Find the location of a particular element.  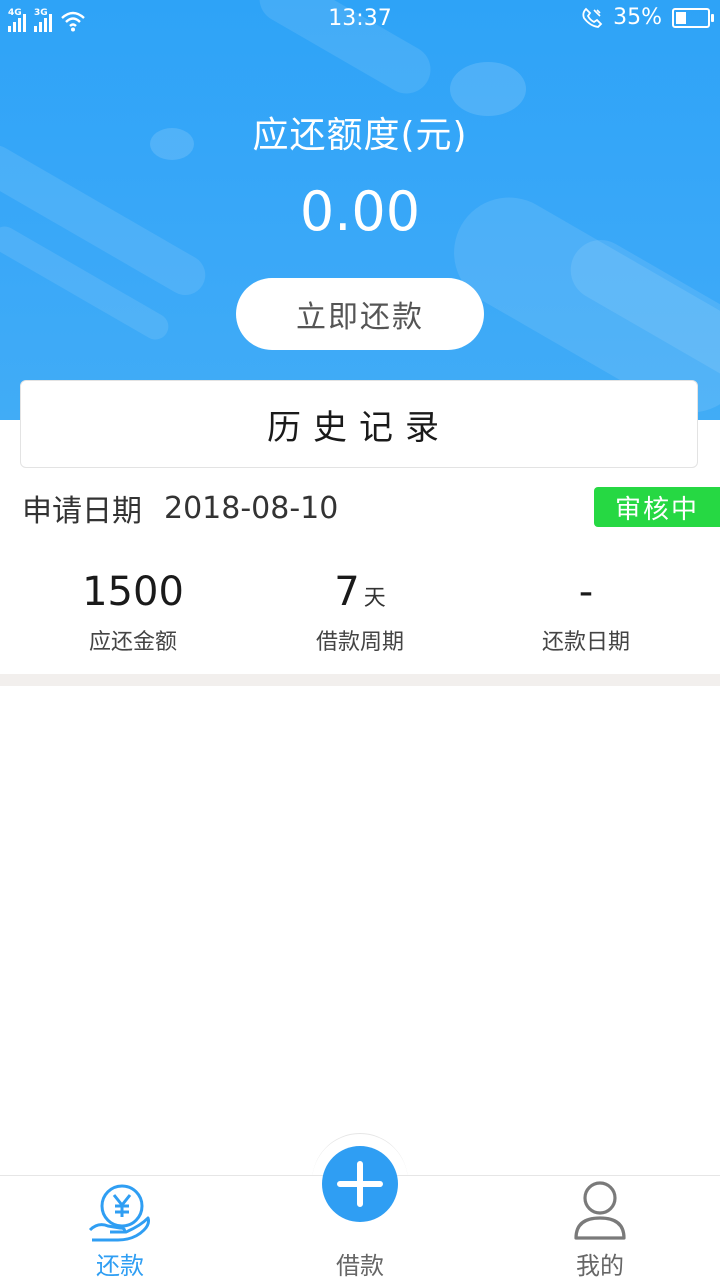

repay-date-value: - is located at coordinates (586, 592).